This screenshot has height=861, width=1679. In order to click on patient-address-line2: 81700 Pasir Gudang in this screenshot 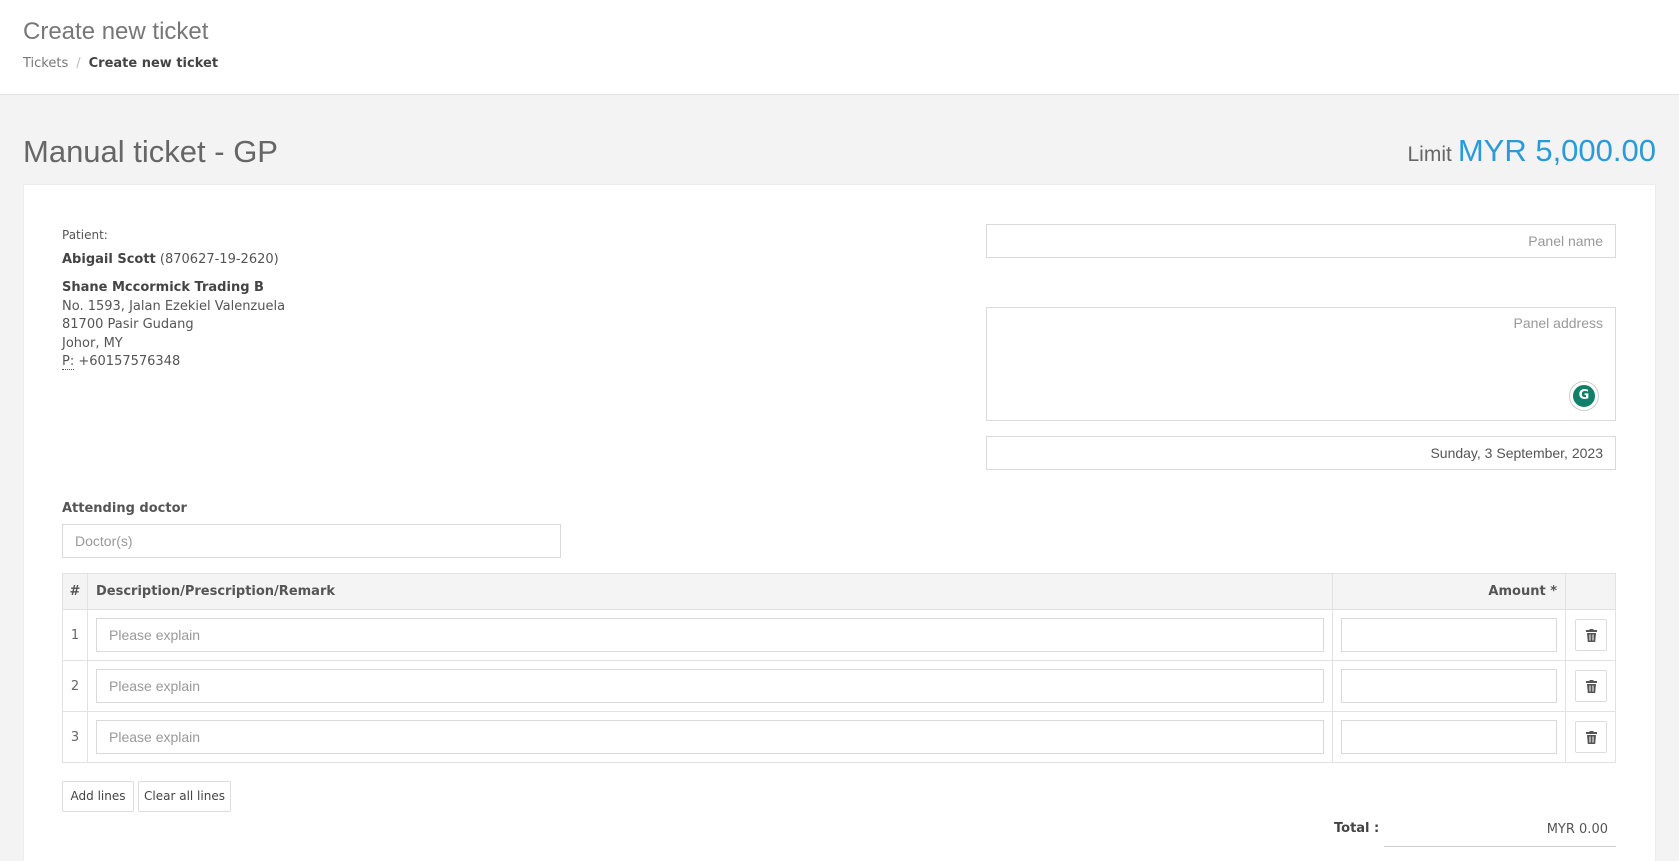, I will do `click(128, 324)`.